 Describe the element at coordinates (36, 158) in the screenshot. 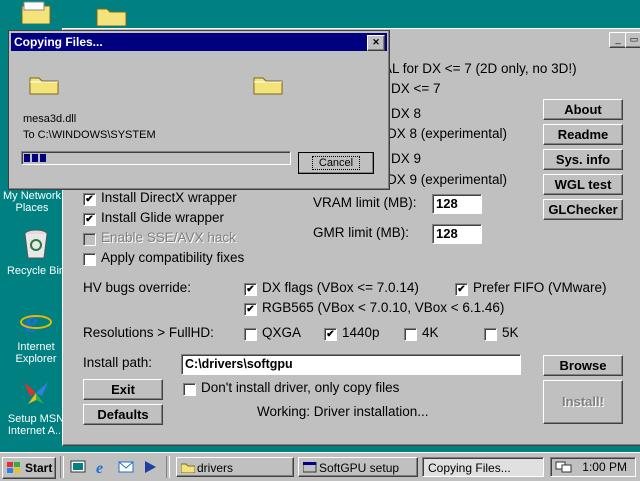

I see `copy-progress-fill` at that location.